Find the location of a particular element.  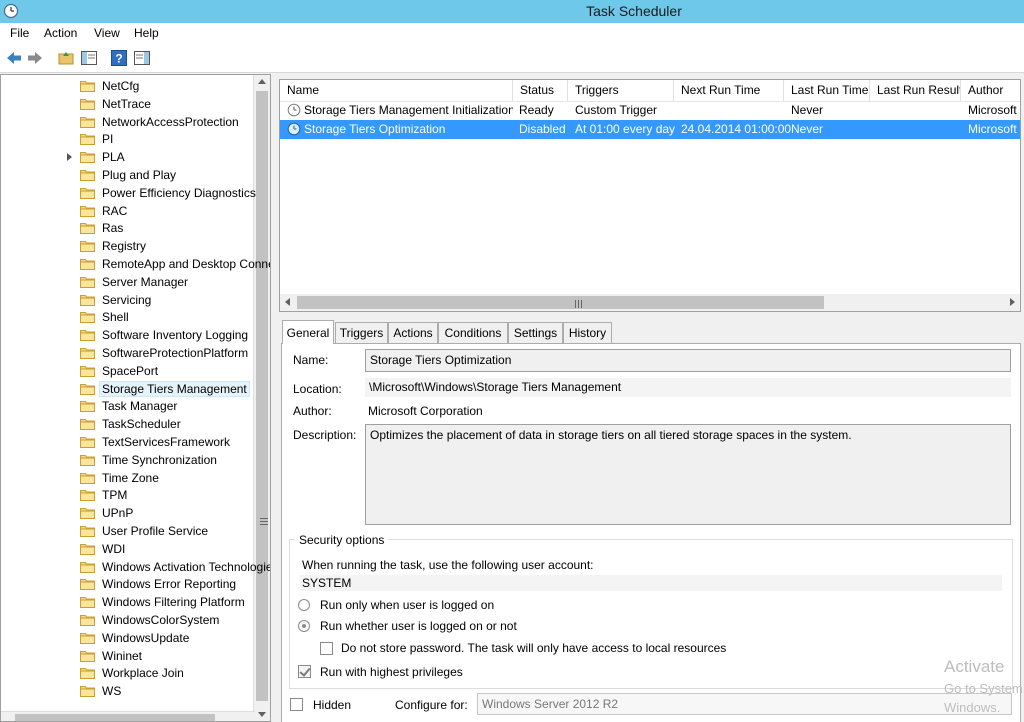

tree-item: Windows Filtering Platform is located at coordinates (129, 602).